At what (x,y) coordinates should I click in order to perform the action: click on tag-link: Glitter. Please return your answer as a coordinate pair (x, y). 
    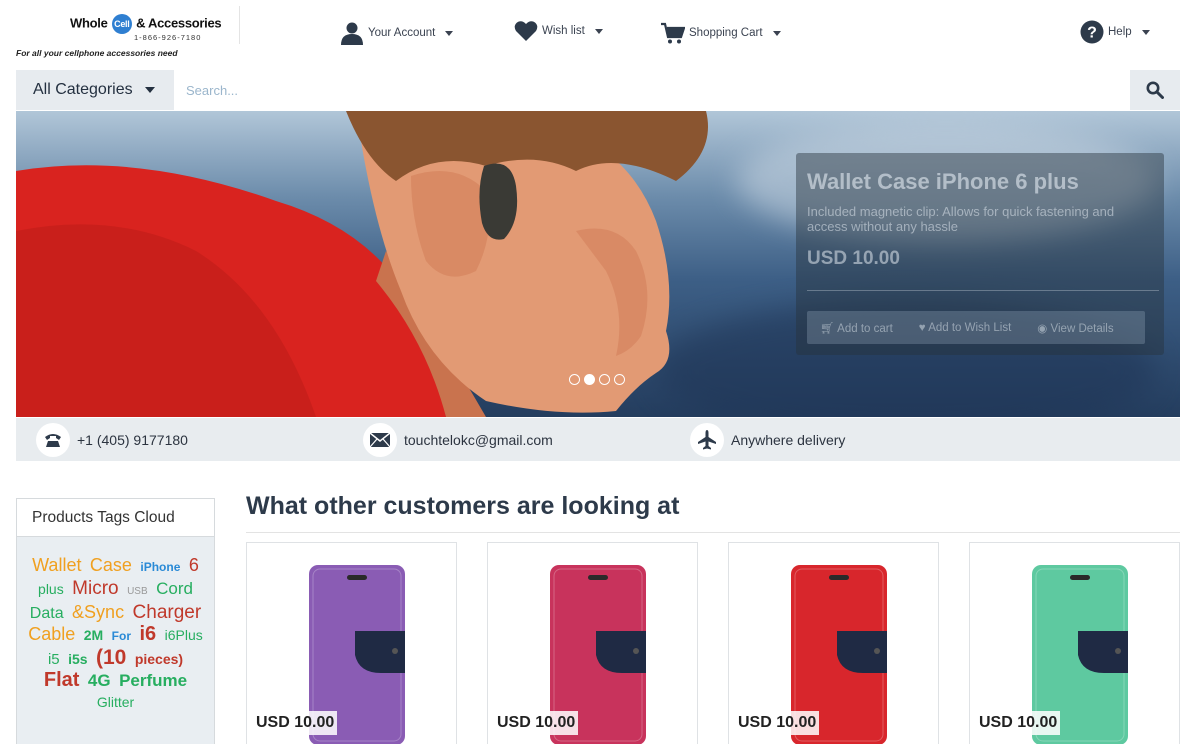
    Looking at the image, I should click on (115, 702).